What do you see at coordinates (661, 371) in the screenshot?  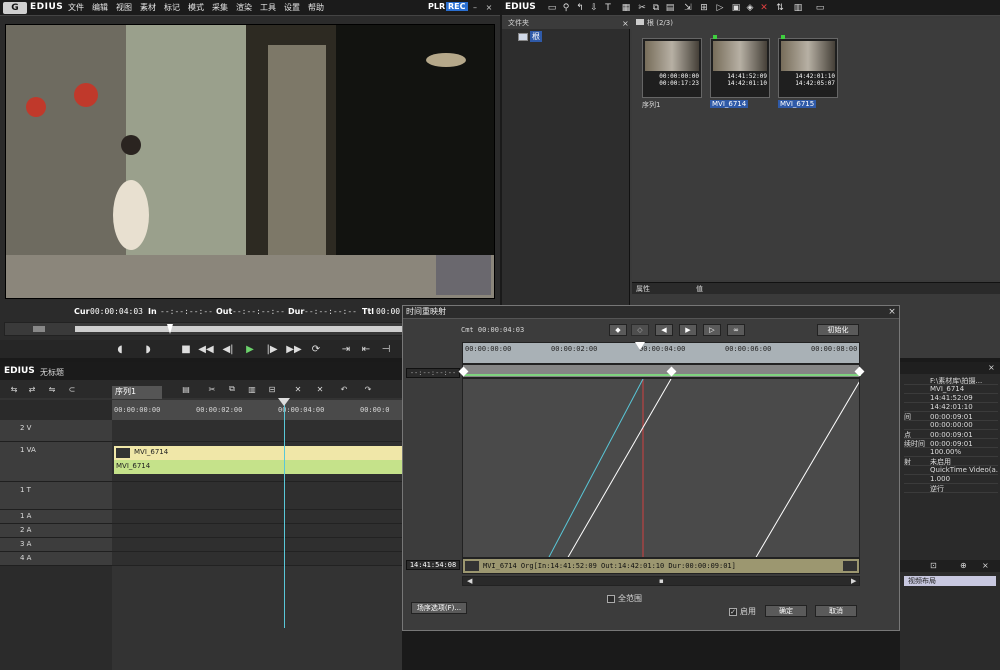 I see `keyframe-lane` at bounding box center [661, 371].